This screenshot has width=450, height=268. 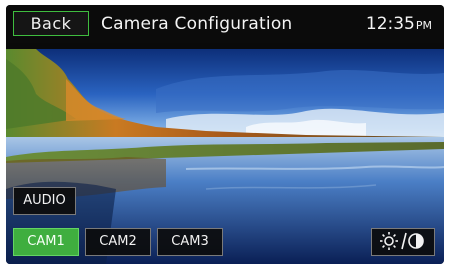 I want to click on clock: 12:35PM, so click(x=399, y=25).